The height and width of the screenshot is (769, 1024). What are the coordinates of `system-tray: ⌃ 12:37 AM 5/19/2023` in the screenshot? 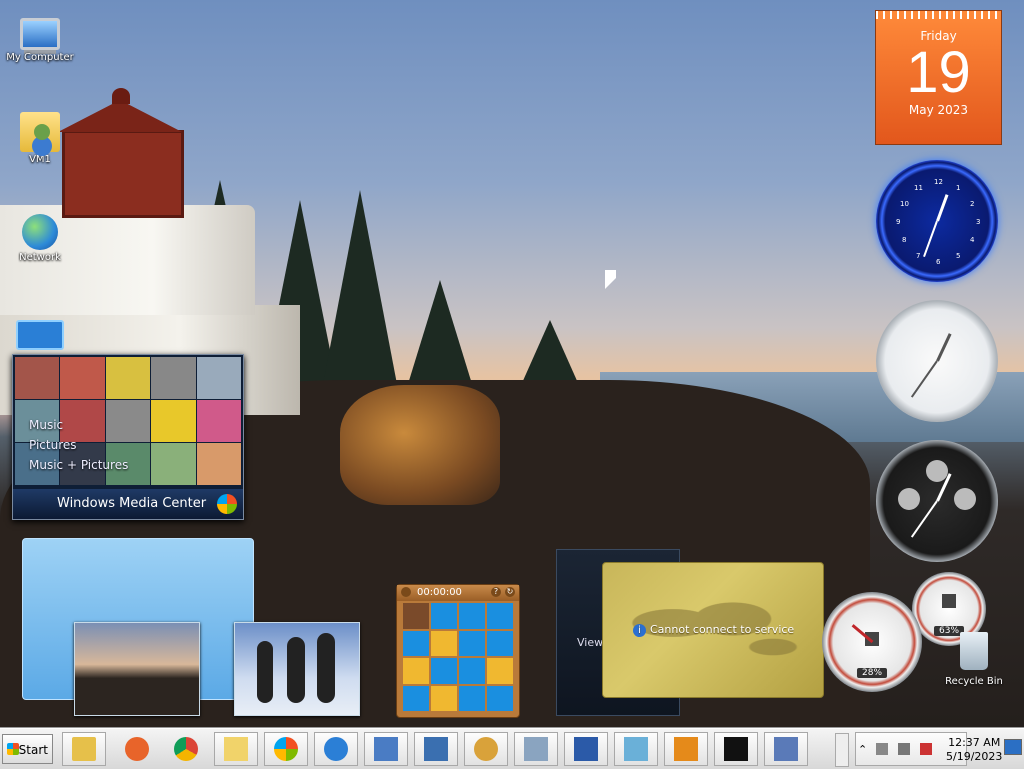 It's located at (928, 749).